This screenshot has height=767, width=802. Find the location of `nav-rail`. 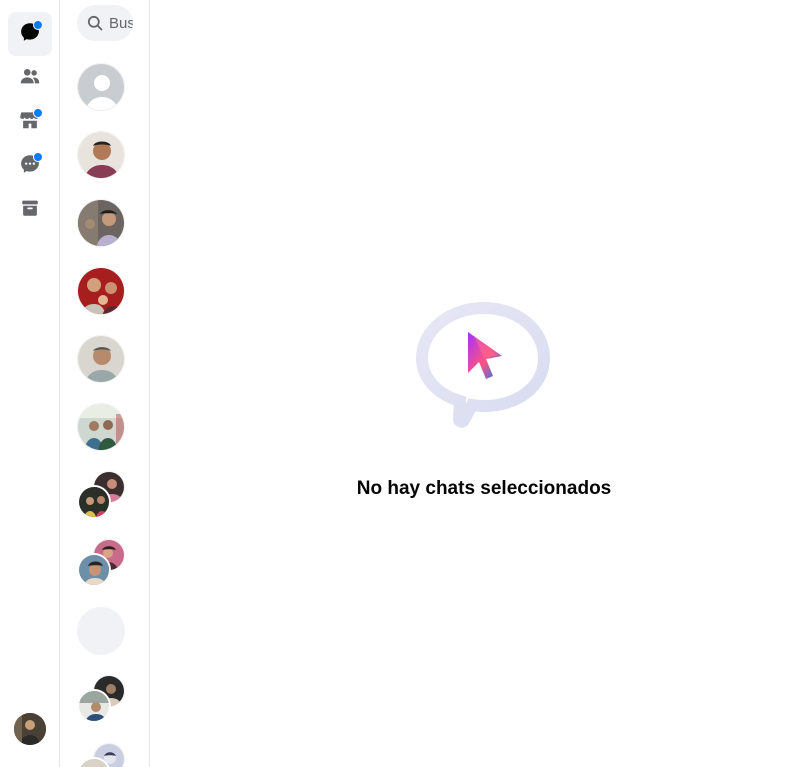

nav-rail is located at coordinates (30, 383).